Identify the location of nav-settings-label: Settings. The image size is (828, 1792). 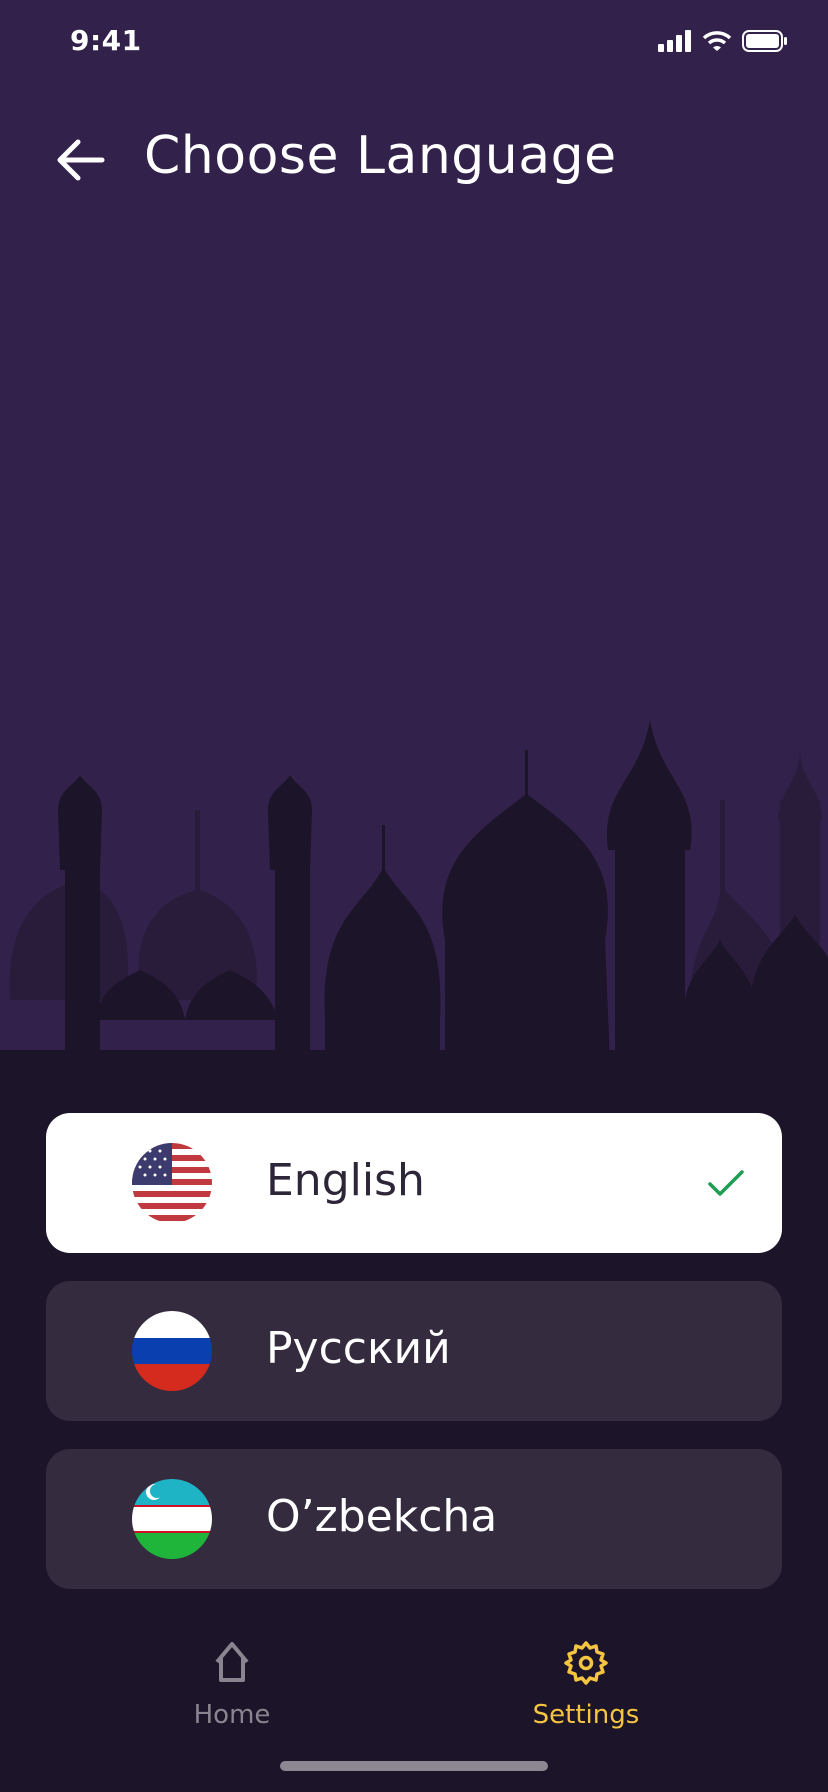
(586, 1715).